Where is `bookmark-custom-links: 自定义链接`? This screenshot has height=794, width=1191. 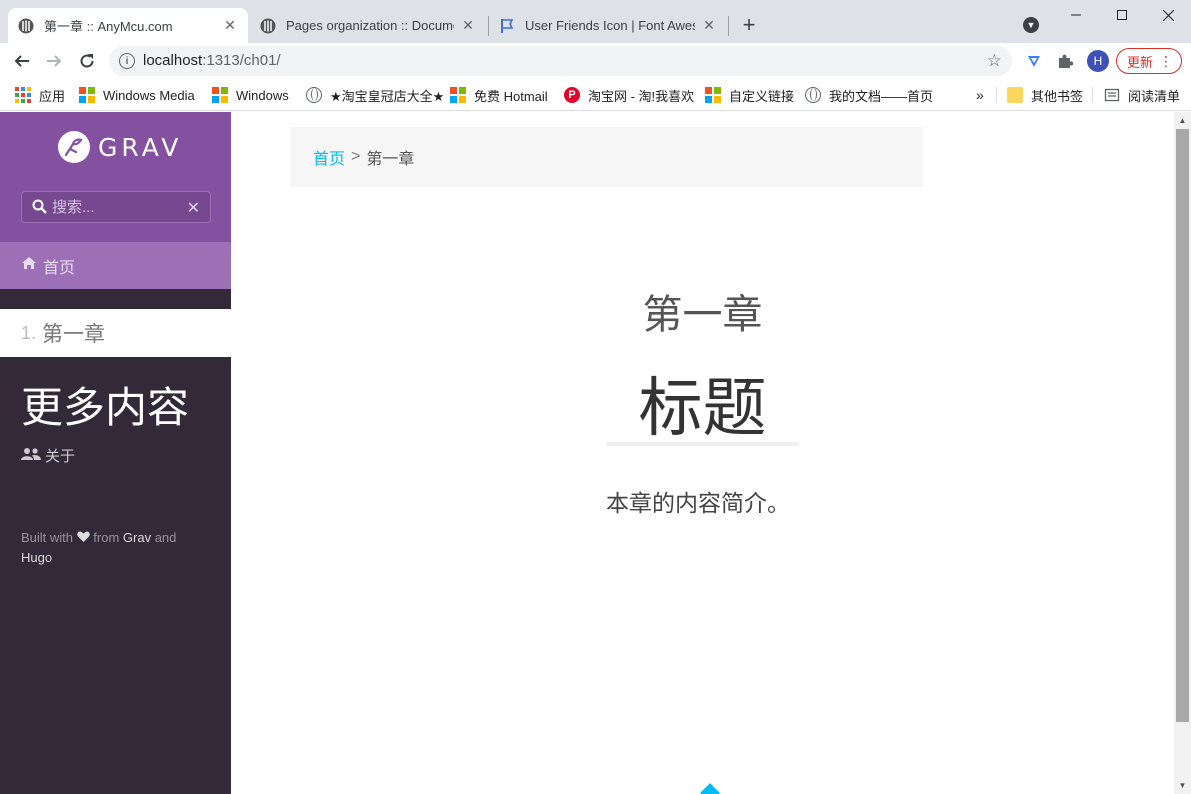 bookmark-custom-links: 自定义链接 is located at coordinates (749, 95).